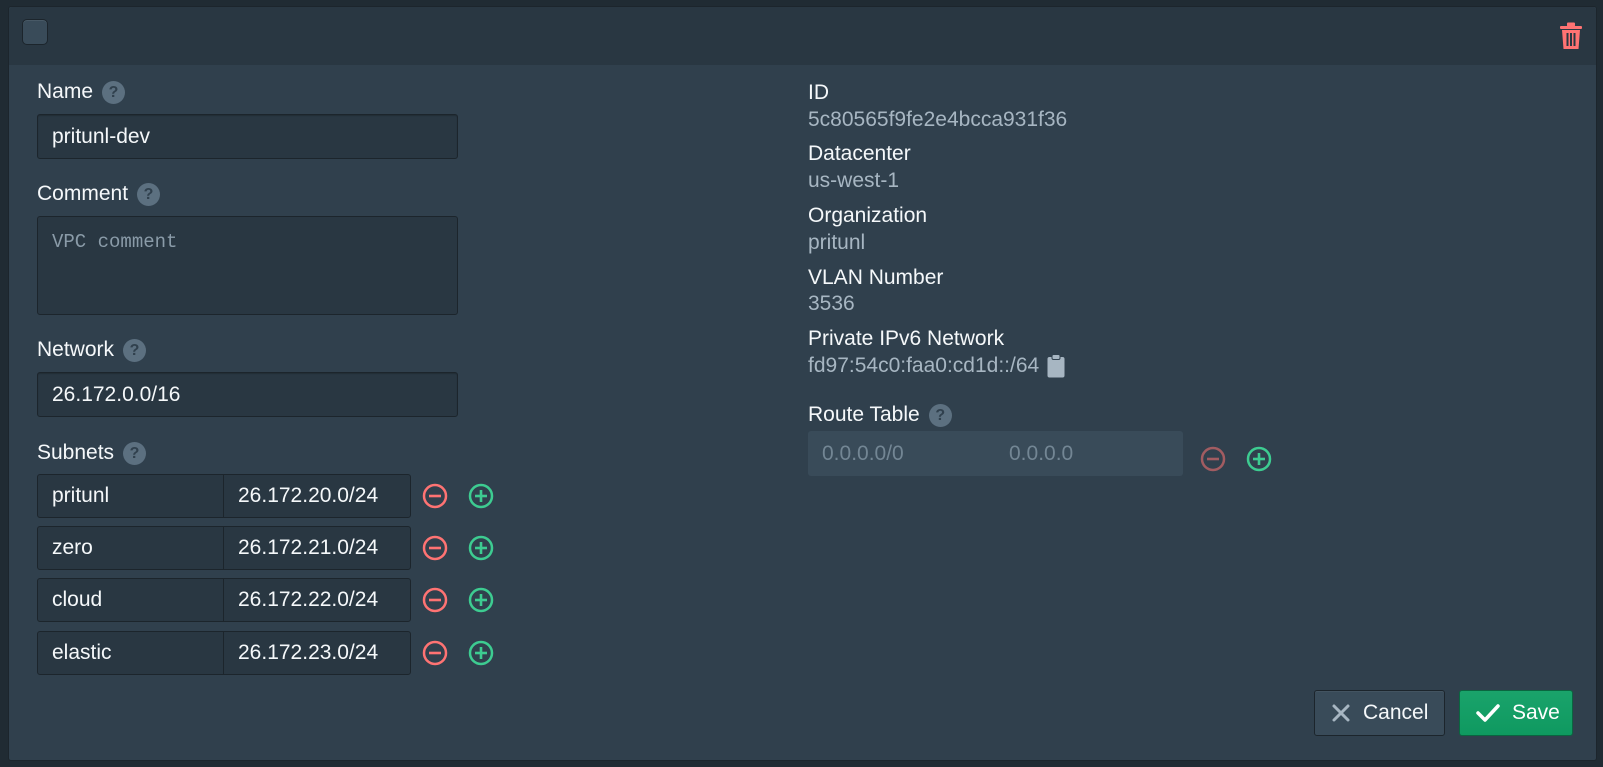 This screenshot has height=767, width=1603. What do you see at coordinates (1571, 36) in the screenshot?
I see `trash-icon` at bounding box center [1571, 36].